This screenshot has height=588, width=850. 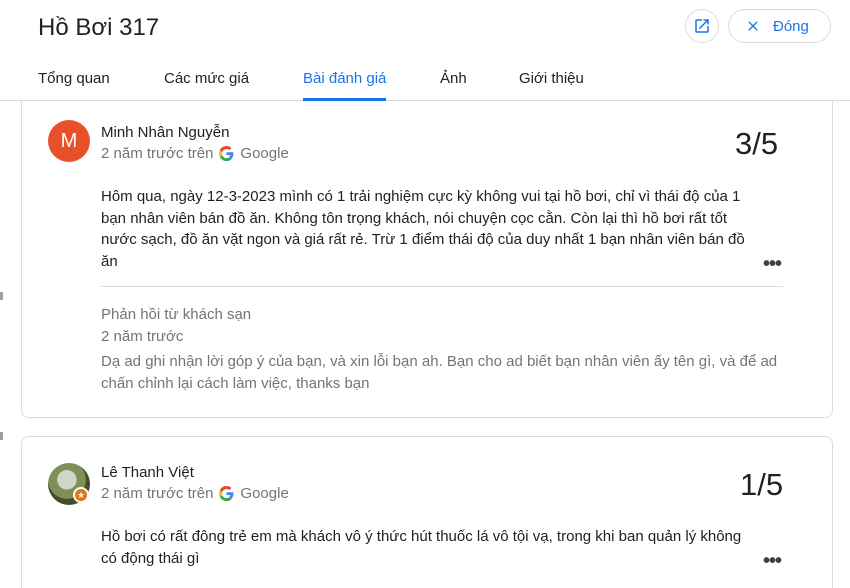 I want to click on avatar-letter: M, so click(x=69, y=140).